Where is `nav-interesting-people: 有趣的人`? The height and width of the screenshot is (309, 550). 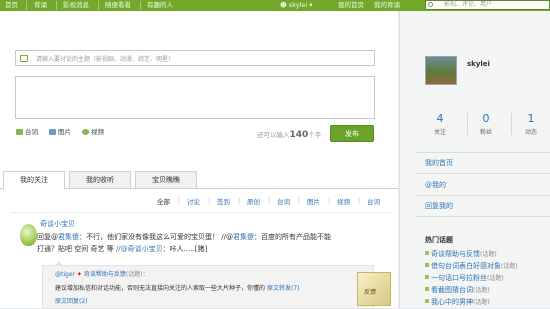
nav-interesting-people: 有趣的人 is located at coordinates (160, 5).